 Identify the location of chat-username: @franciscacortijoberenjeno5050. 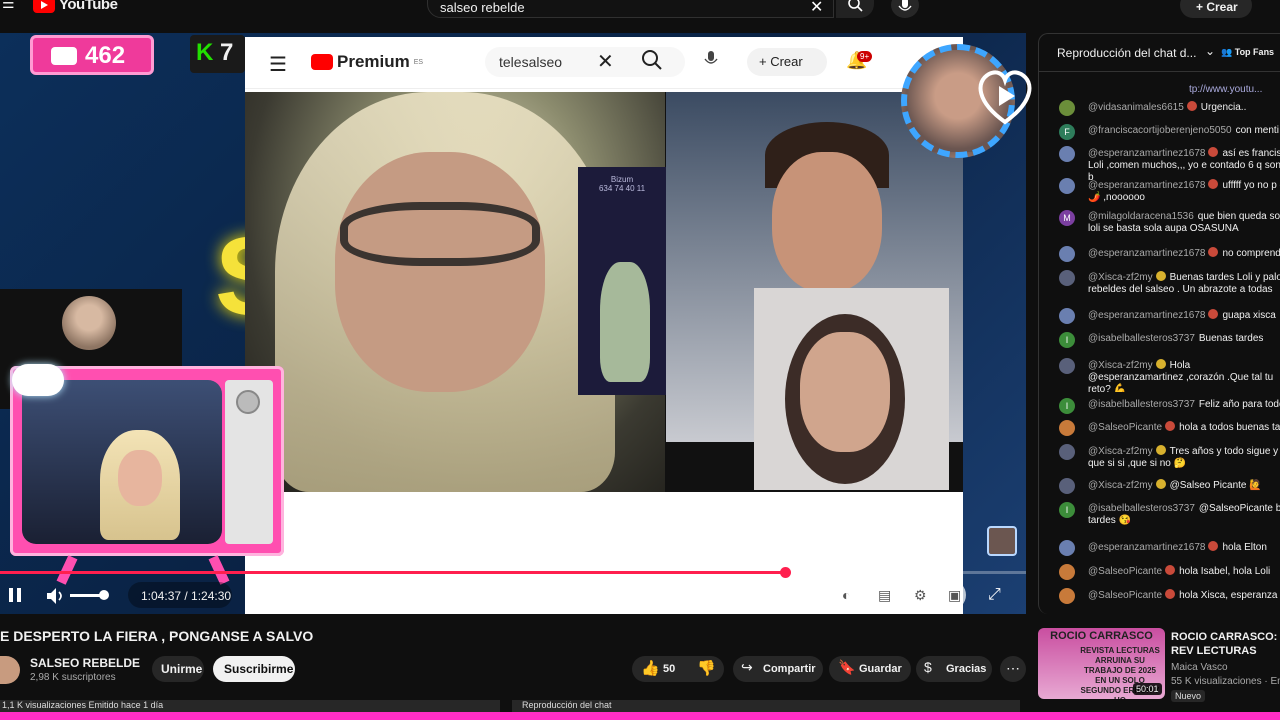
(1160, 130).